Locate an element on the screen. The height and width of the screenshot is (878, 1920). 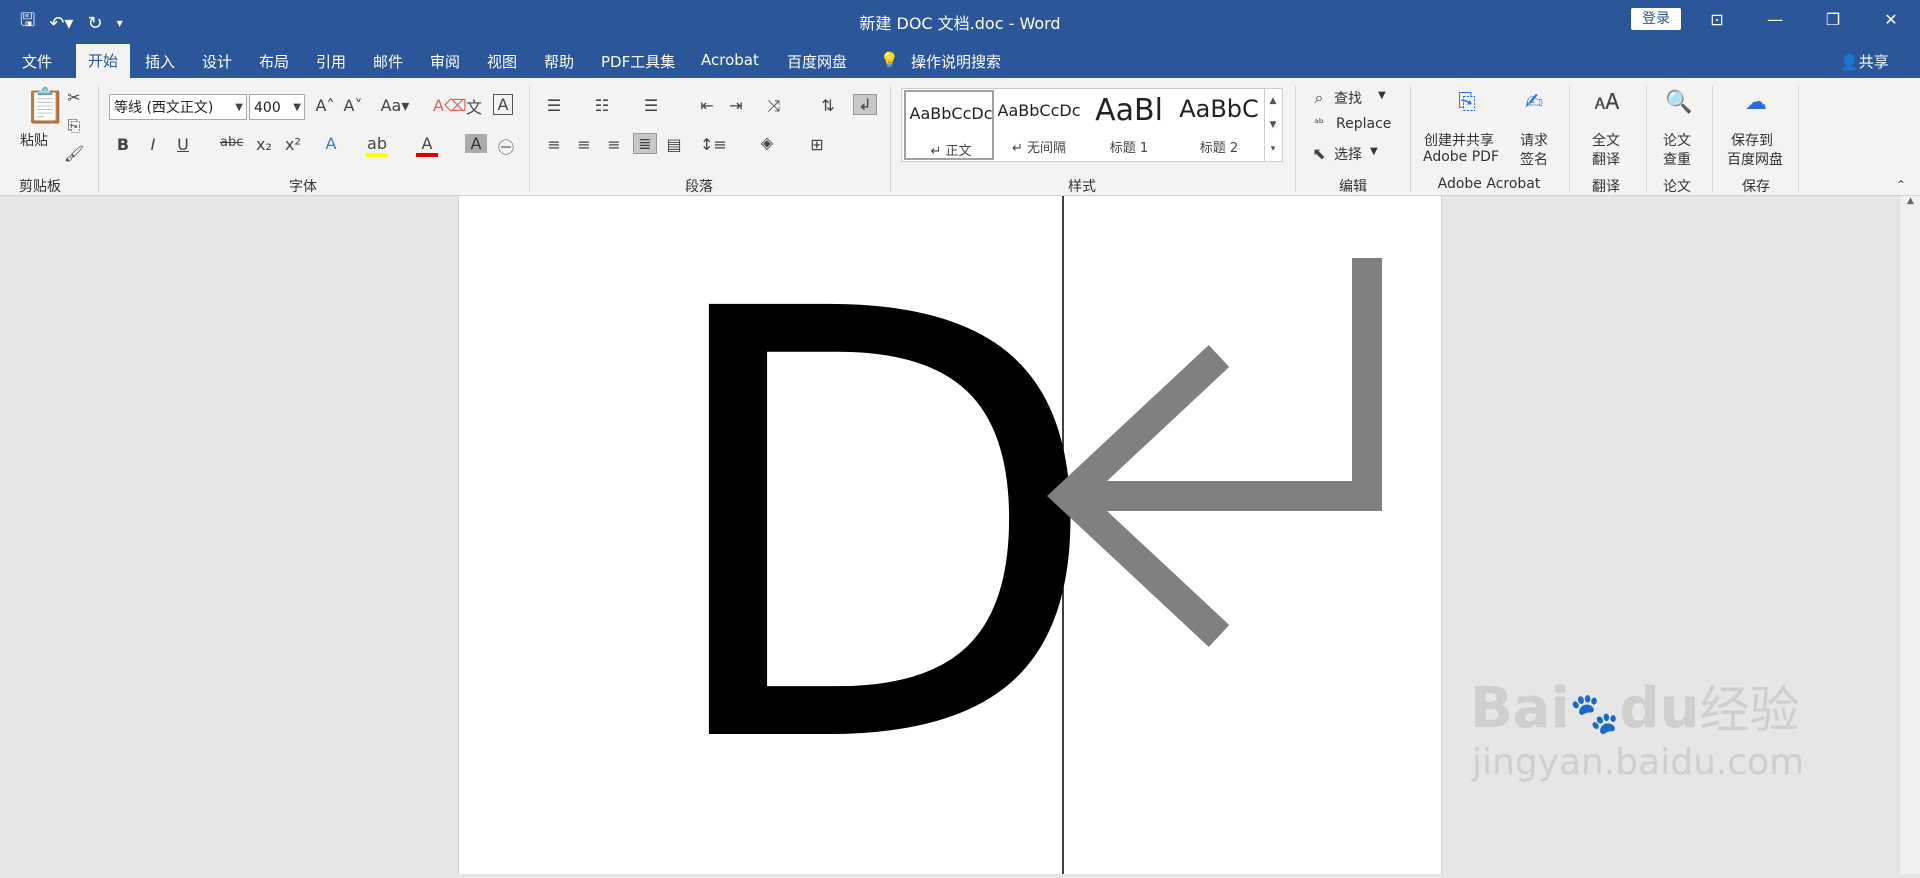
tab-acrobat: Acrobat is located at coordinates (730, 60).